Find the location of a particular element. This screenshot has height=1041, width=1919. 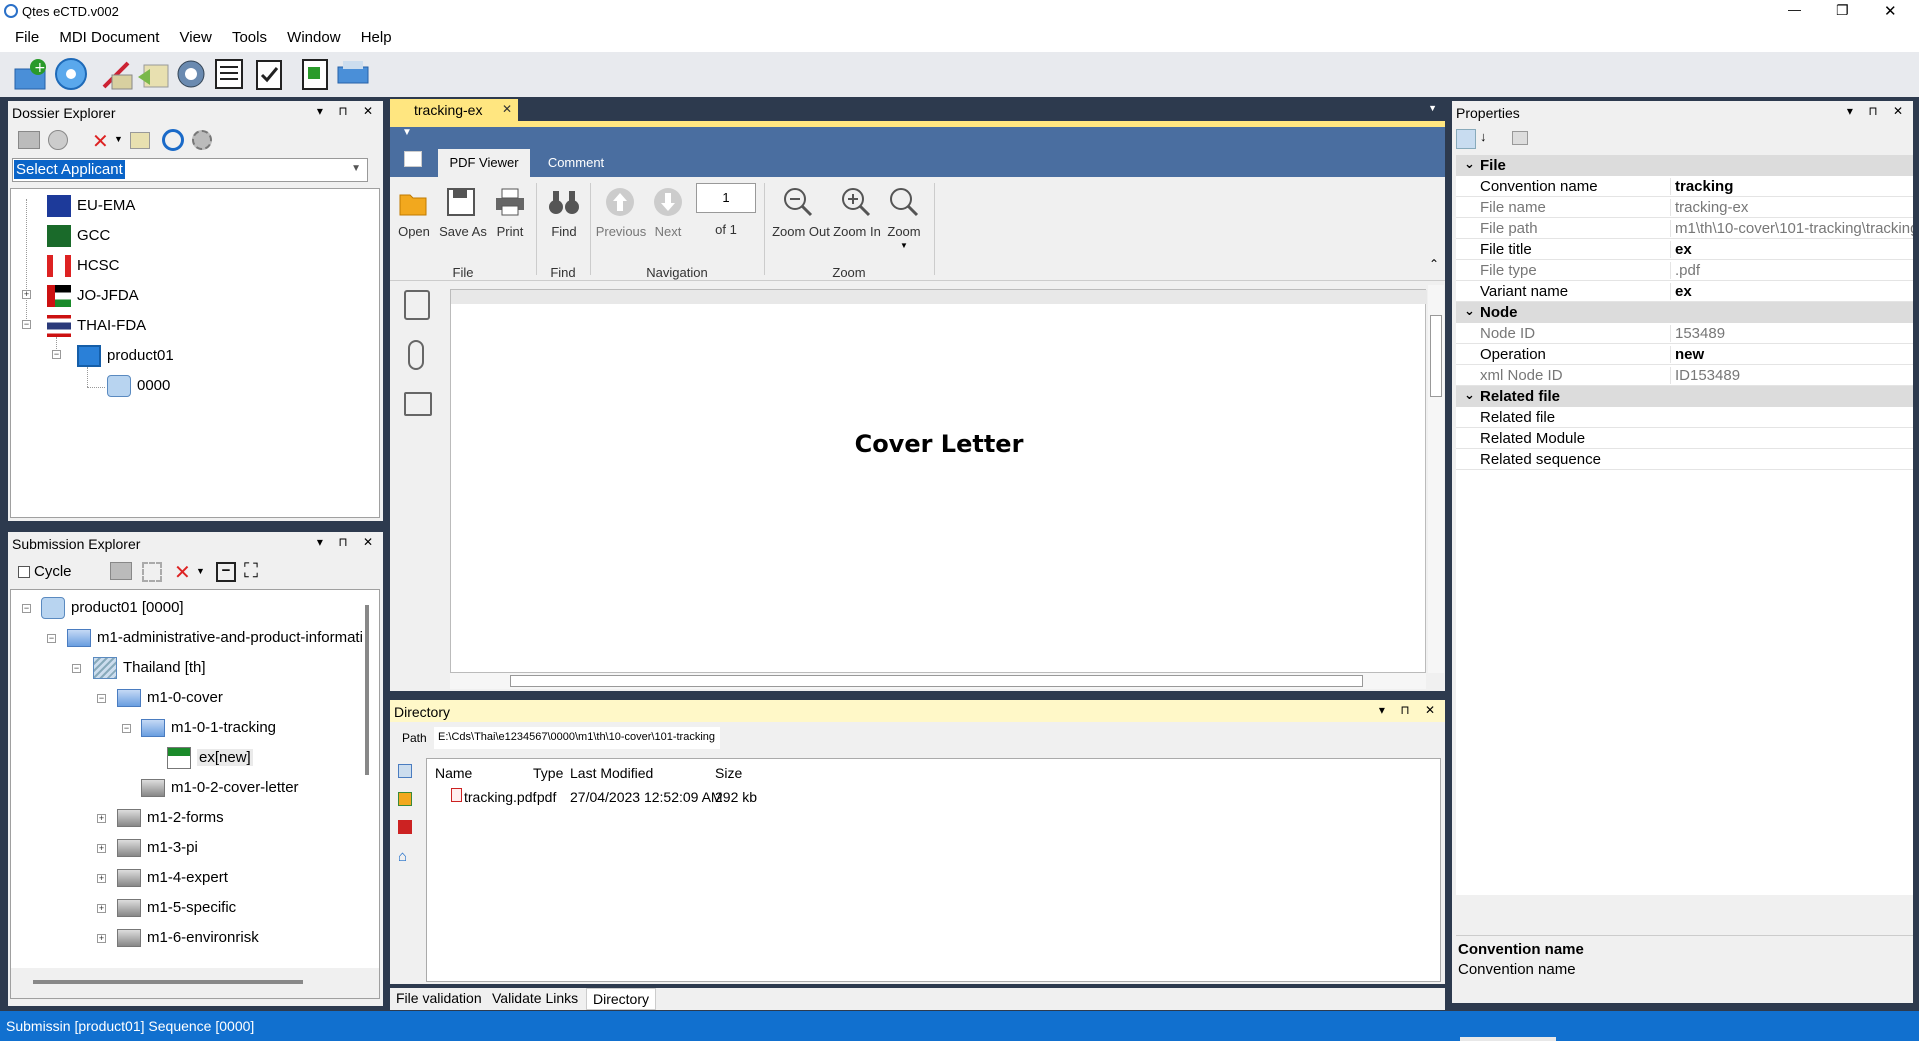

arrow-up-icon is located at coordinates (620, 202).